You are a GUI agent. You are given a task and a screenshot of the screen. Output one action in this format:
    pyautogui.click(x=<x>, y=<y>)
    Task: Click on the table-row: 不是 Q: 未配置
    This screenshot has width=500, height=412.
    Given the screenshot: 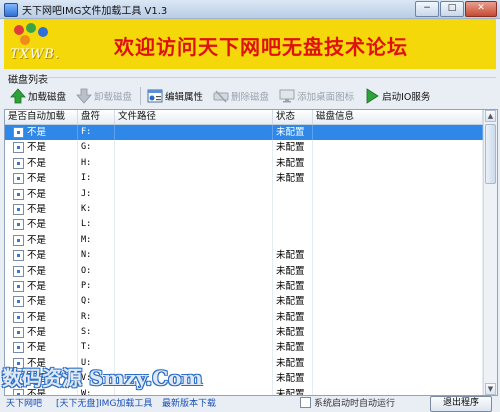 What is the action you would take?
    pyautogui.click(x=244, y=302)
    